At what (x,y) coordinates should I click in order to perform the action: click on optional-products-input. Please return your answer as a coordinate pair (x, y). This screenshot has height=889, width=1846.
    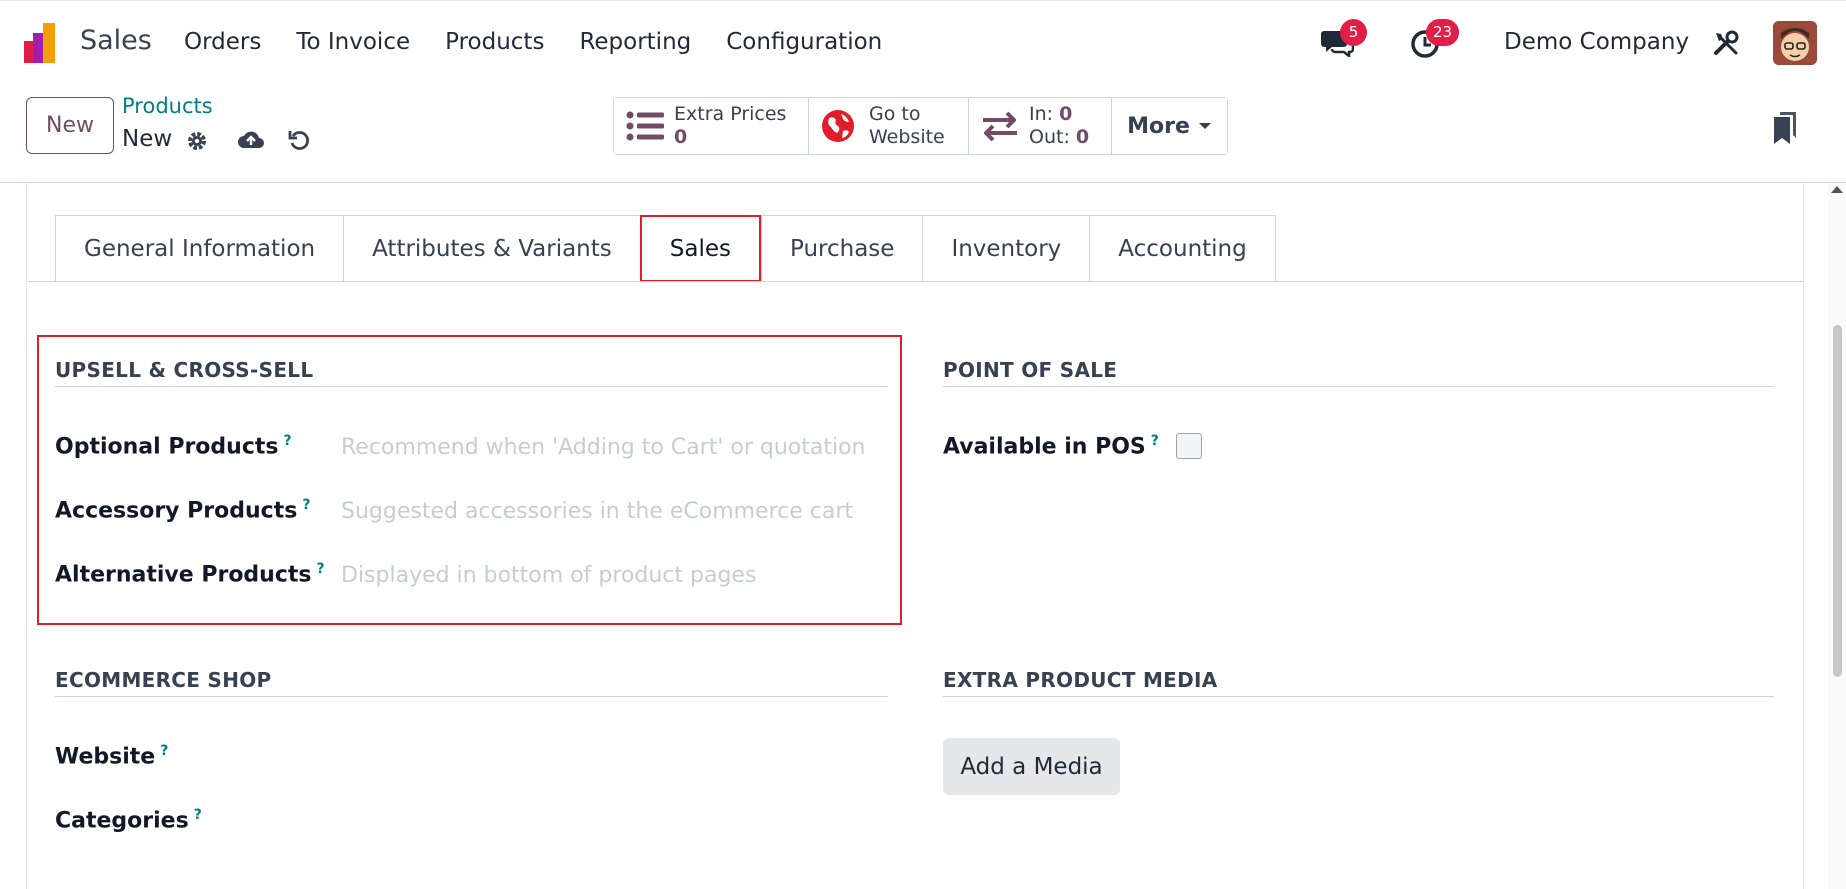
    Looking at the image, I should click on (611, 447).